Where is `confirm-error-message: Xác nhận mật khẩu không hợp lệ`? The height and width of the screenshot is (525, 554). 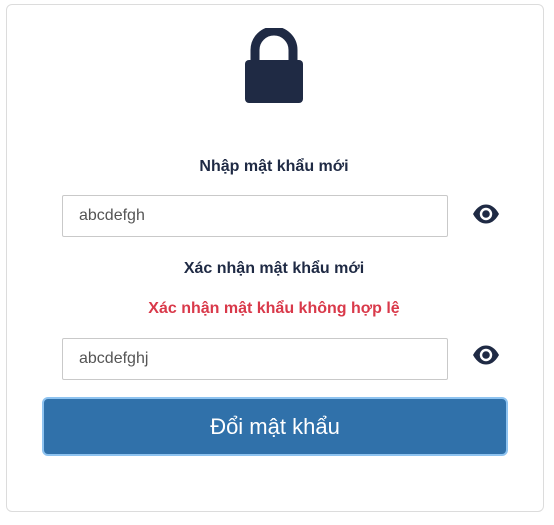 confirm-error-message: Xác nhận mật khẩu không hợp lệ is located at coordinates (274, 308).